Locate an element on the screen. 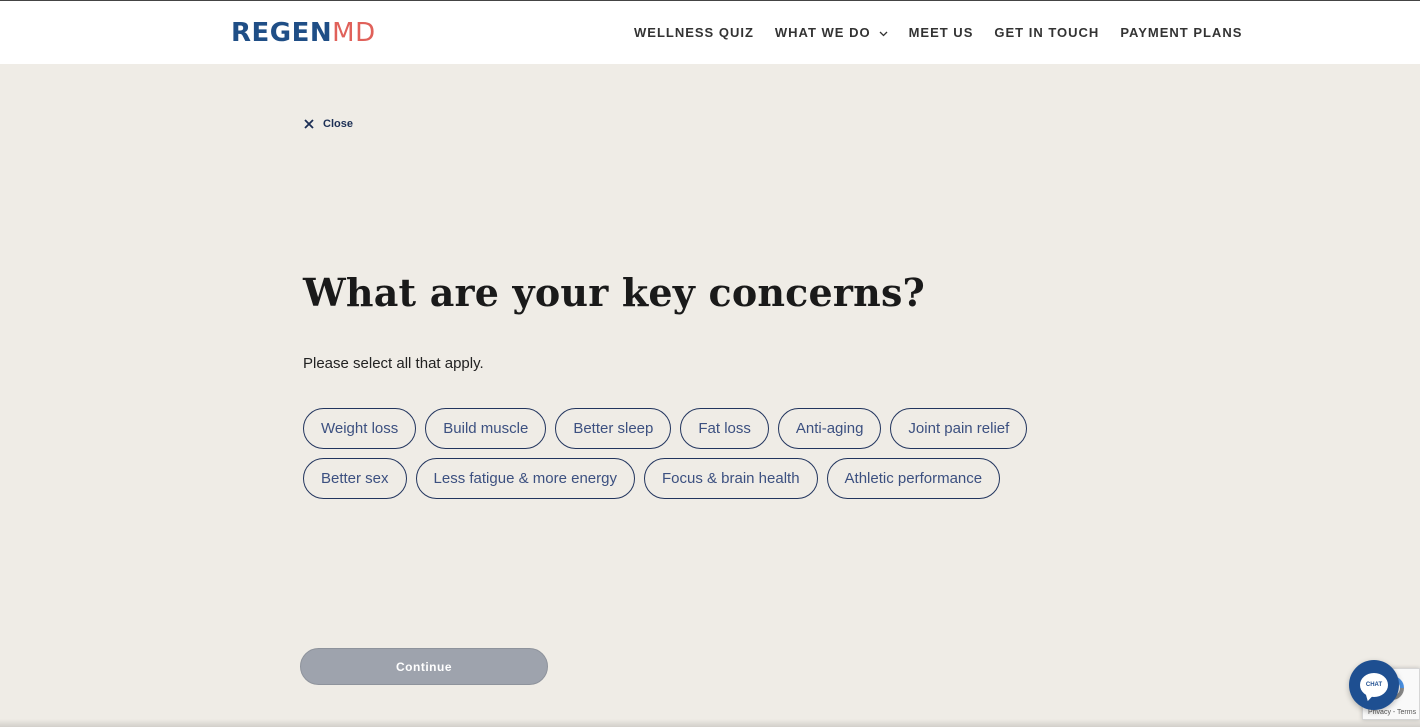 This screenshot has height=727, width=1420. quiz-instruction: Please select all that apply. is located at coordinates (393, 363).